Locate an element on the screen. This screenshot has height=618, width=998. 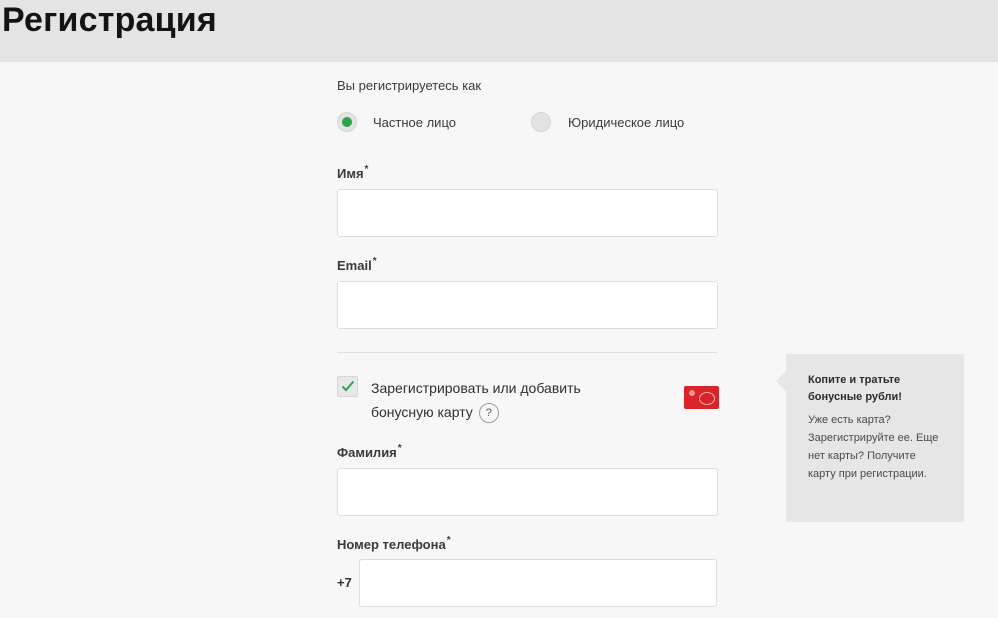
register-as-label: Вы регистрируетесь как is located at coordinates (409, 85).